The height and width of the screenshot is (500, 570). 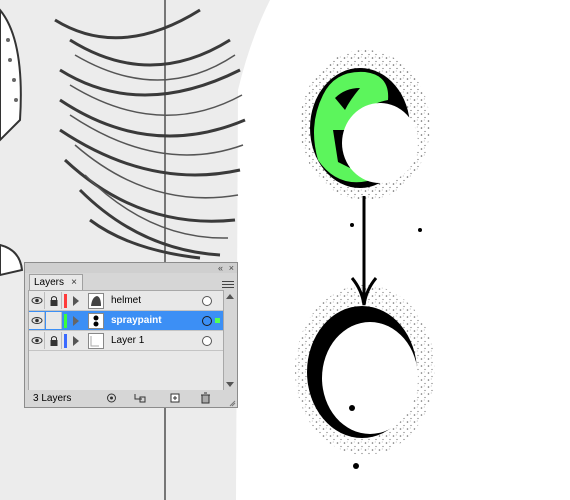 I want to click on tab-close-icon: ×, so click(x=74, y=282).